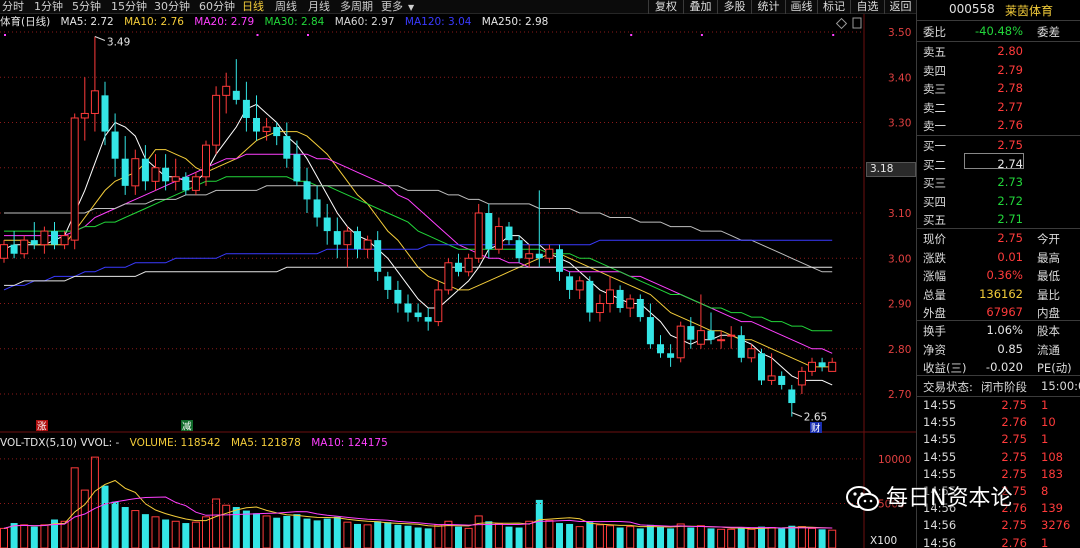 This screenshot has height=548, width=1080. Describe the element at coordinates (356, 6) in the screenshot. I see `period-tab-9: 多周期` at that location.